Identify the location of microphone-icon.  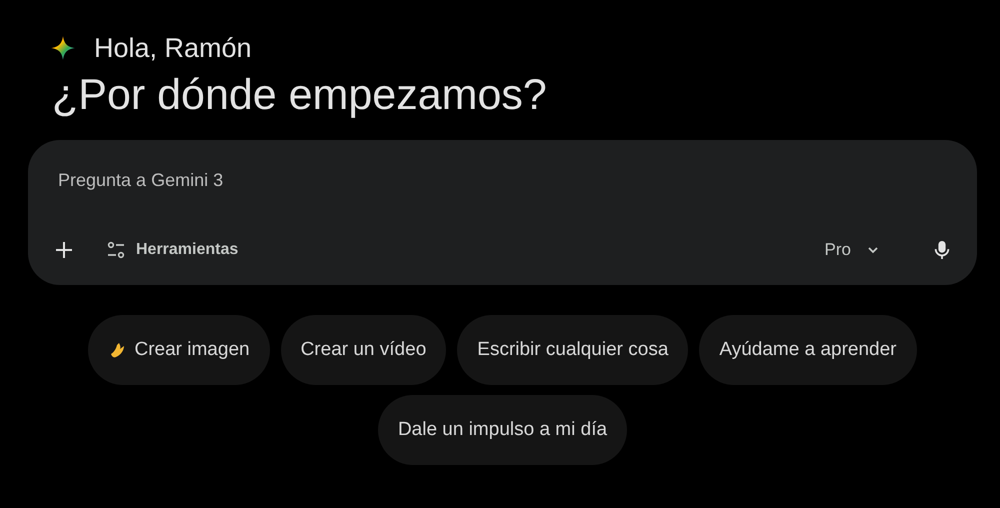
(942, 250).